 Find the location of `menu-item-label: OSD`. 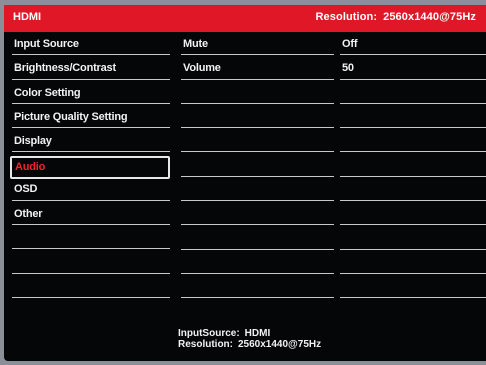

menu-item-label: OSD is located at coordinates (26, 189).